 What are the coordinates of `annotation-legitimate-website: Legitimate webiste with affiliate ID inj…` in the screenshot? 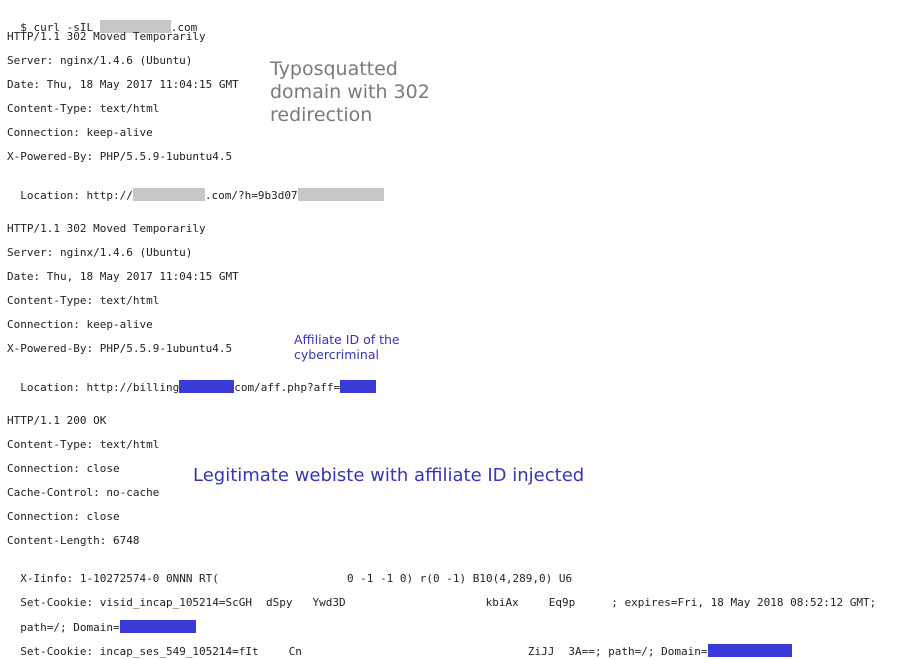 It's located at (389, 475).